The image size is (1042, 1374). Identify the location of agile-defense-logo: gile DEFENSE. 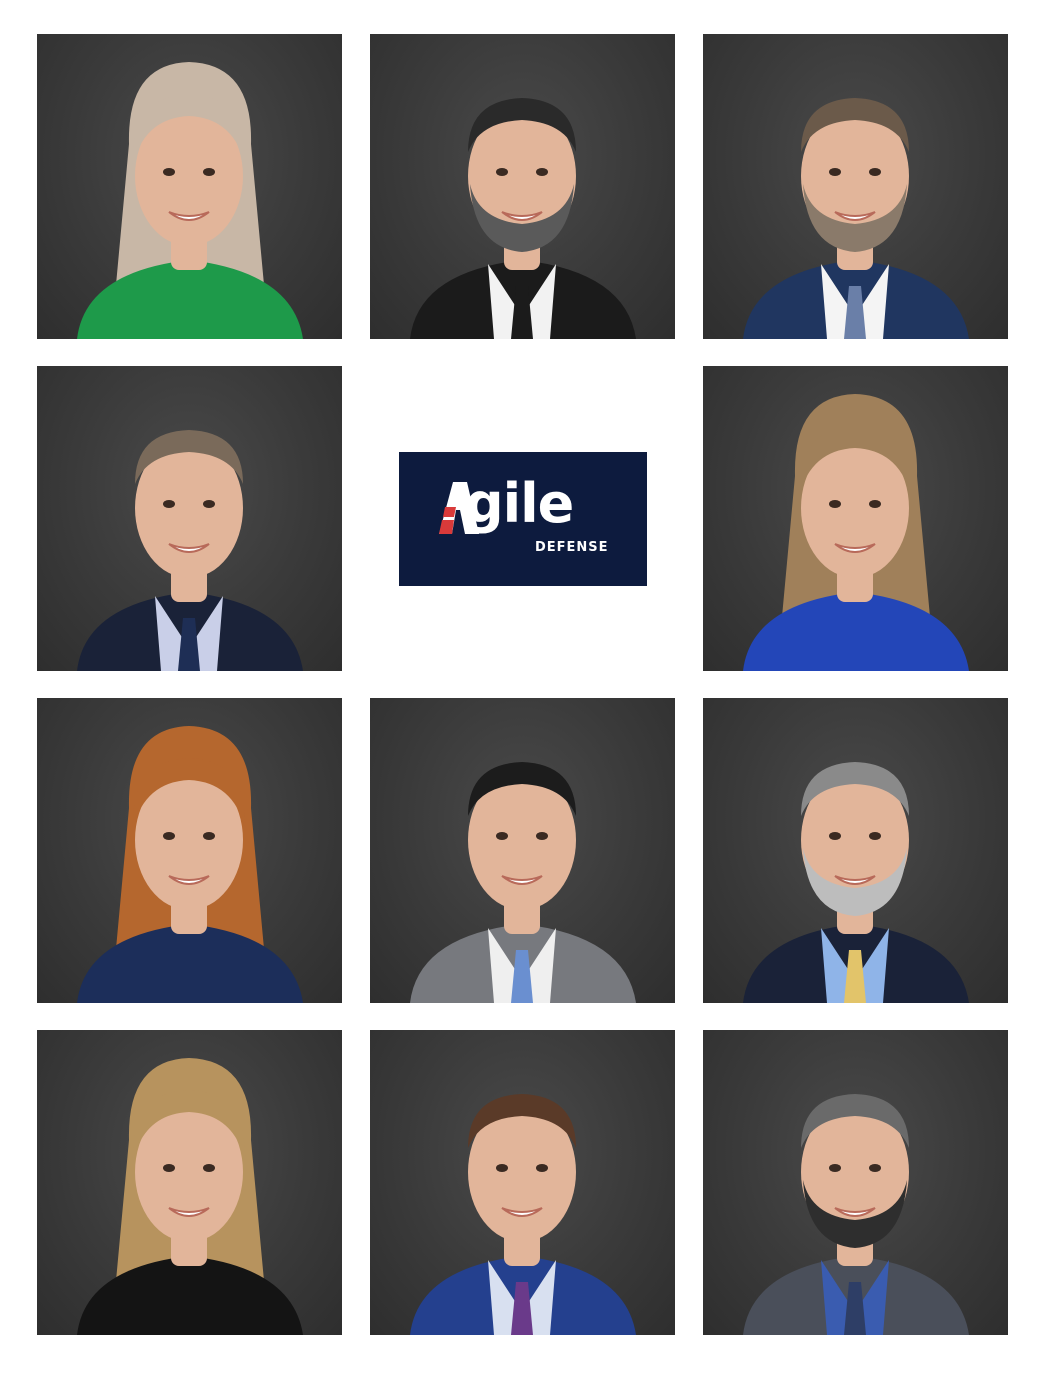
(523, 519).